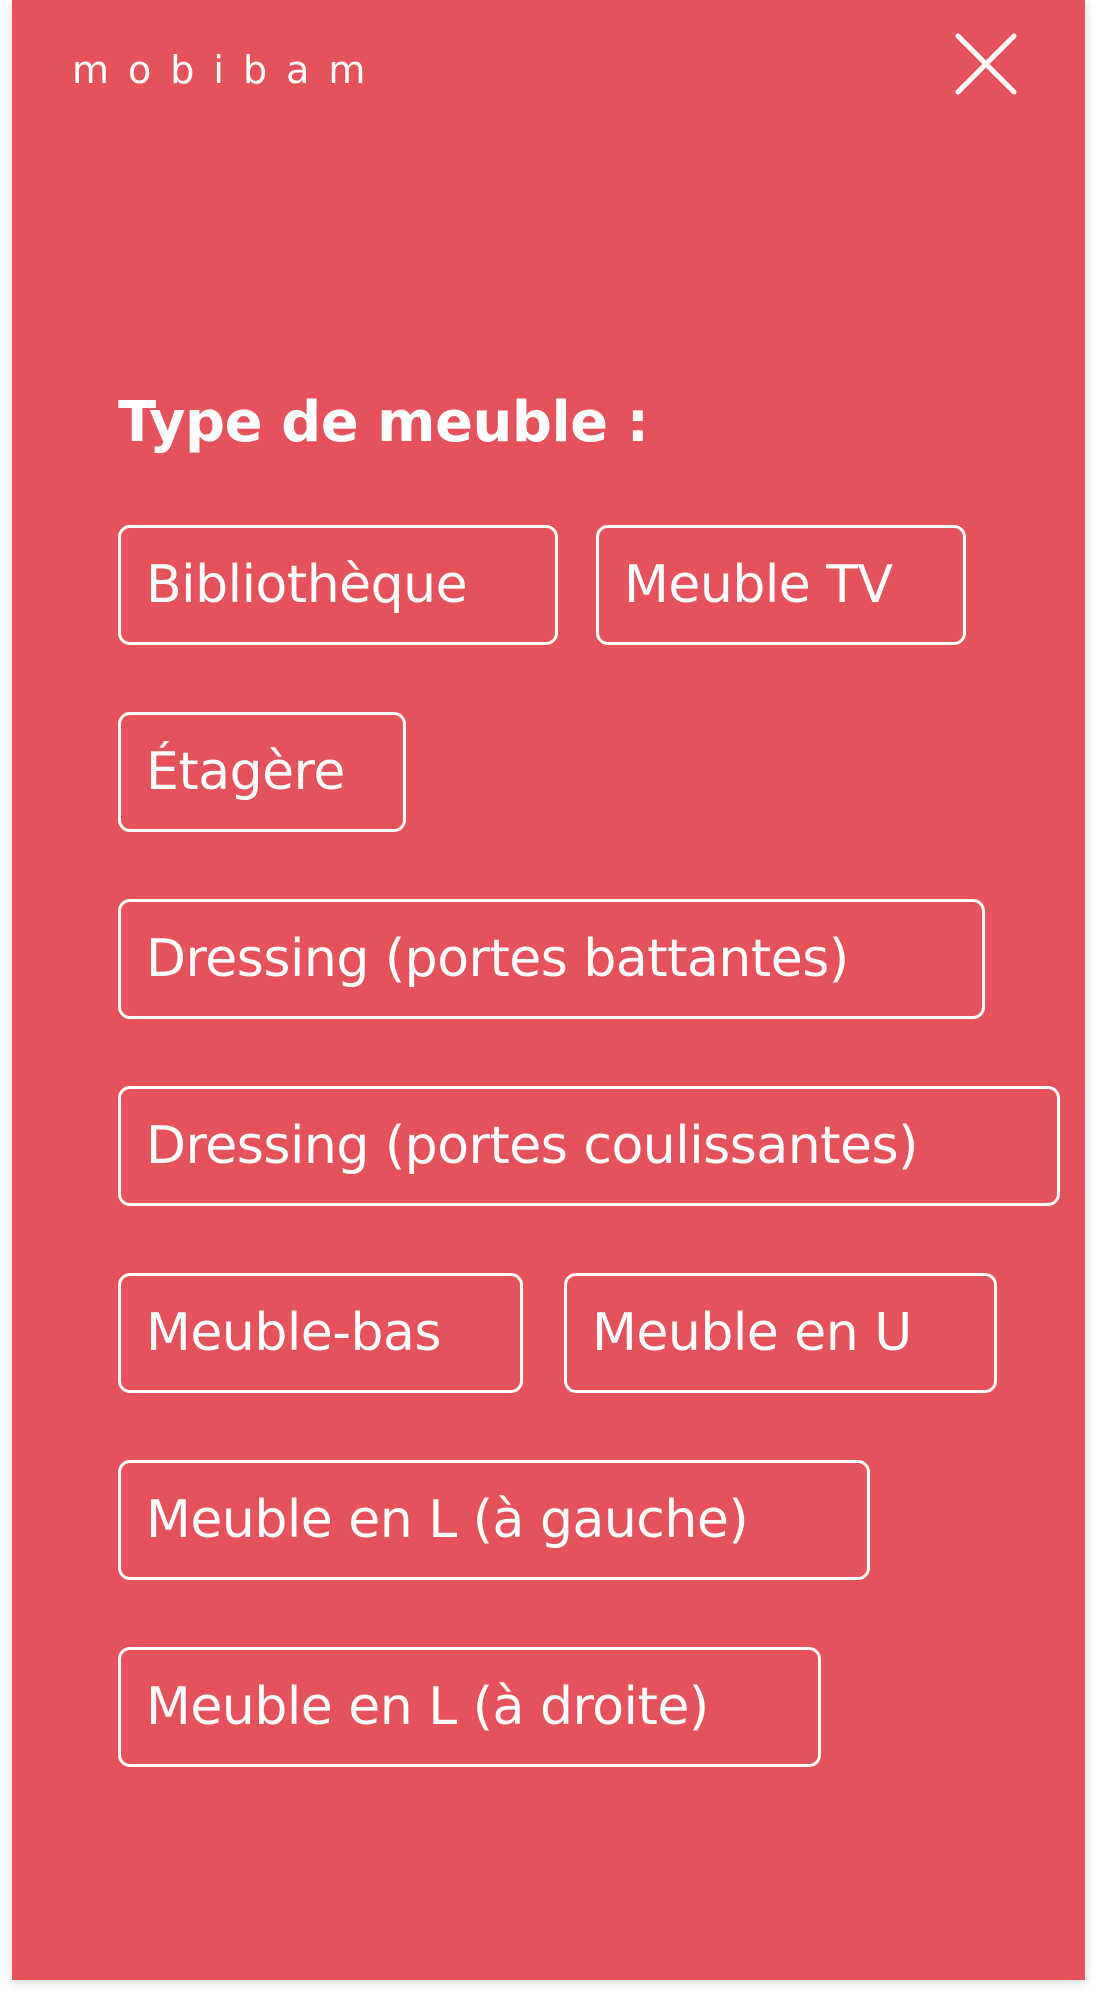 This screenshot has height=1994, width=1095. What do you see at coordinates (228, 70) in the screenshot?
I see `brand-logo: mobibam` at bounding box center [228, 70].